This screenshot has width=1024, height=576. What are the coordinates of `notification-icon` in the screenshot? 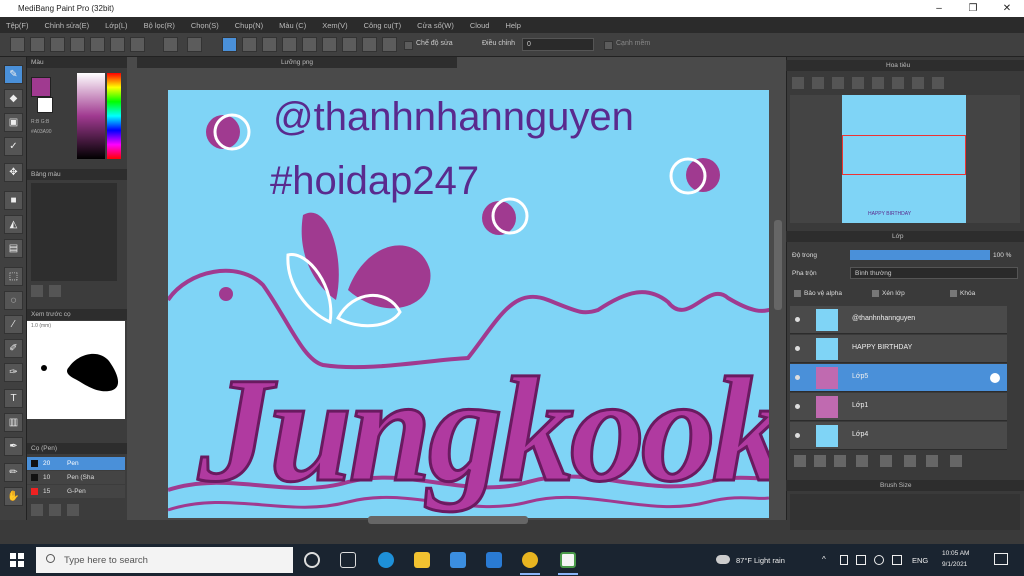 It's located at (1001, 559).